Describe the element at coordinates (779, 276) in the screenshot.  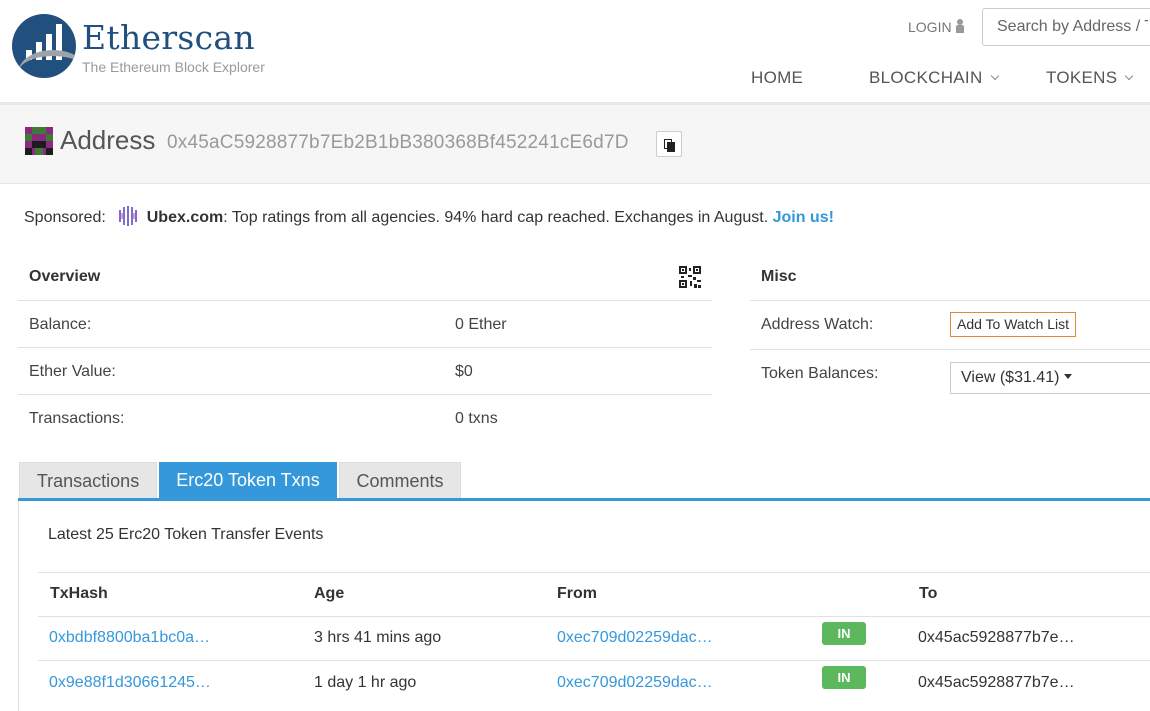
I see `misc-heading: Misc` at that location.